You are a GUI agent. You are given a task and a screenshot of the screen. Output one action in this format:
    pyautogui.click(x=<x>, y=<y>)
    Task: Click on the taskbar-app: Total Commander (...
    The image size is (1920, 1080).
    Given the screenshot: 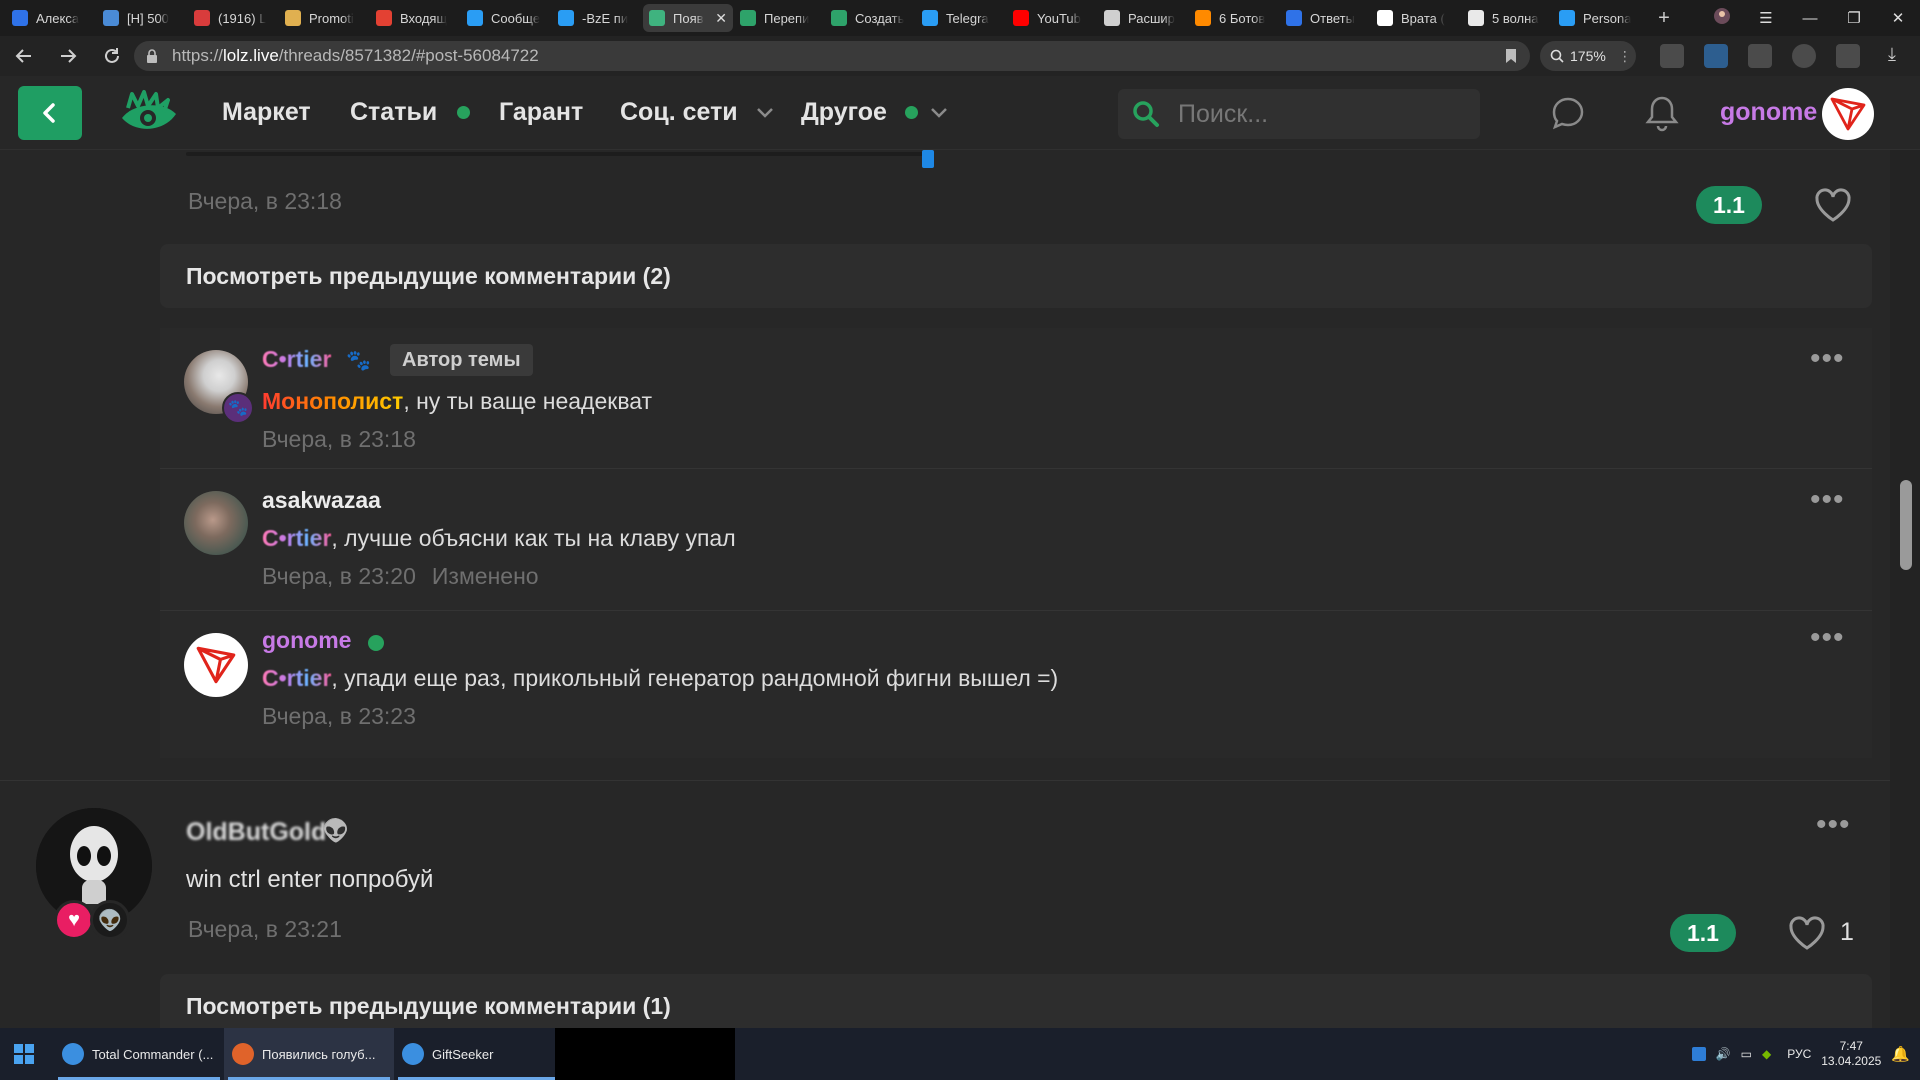 What is the action you would take?
    pyautogui.click(x=139, y=1054)
    